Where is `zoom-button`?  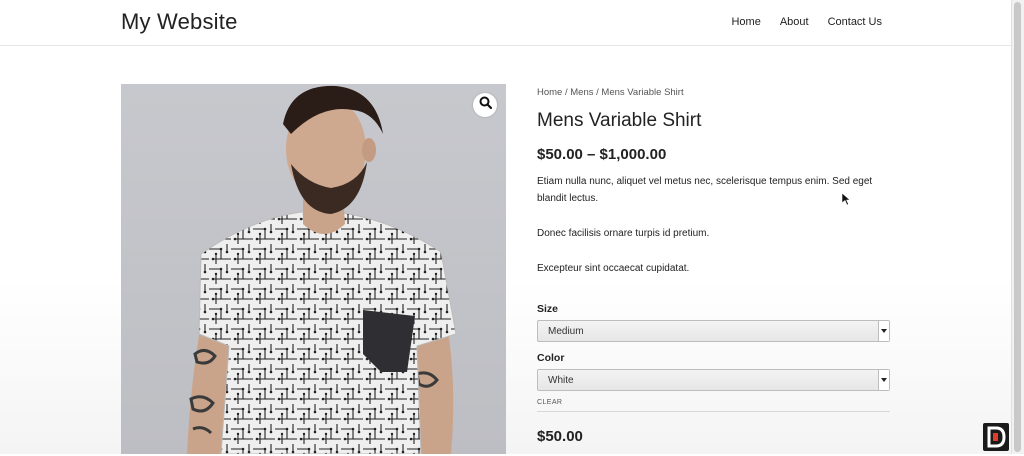
zoom-button is located at coordinates (485, 105).